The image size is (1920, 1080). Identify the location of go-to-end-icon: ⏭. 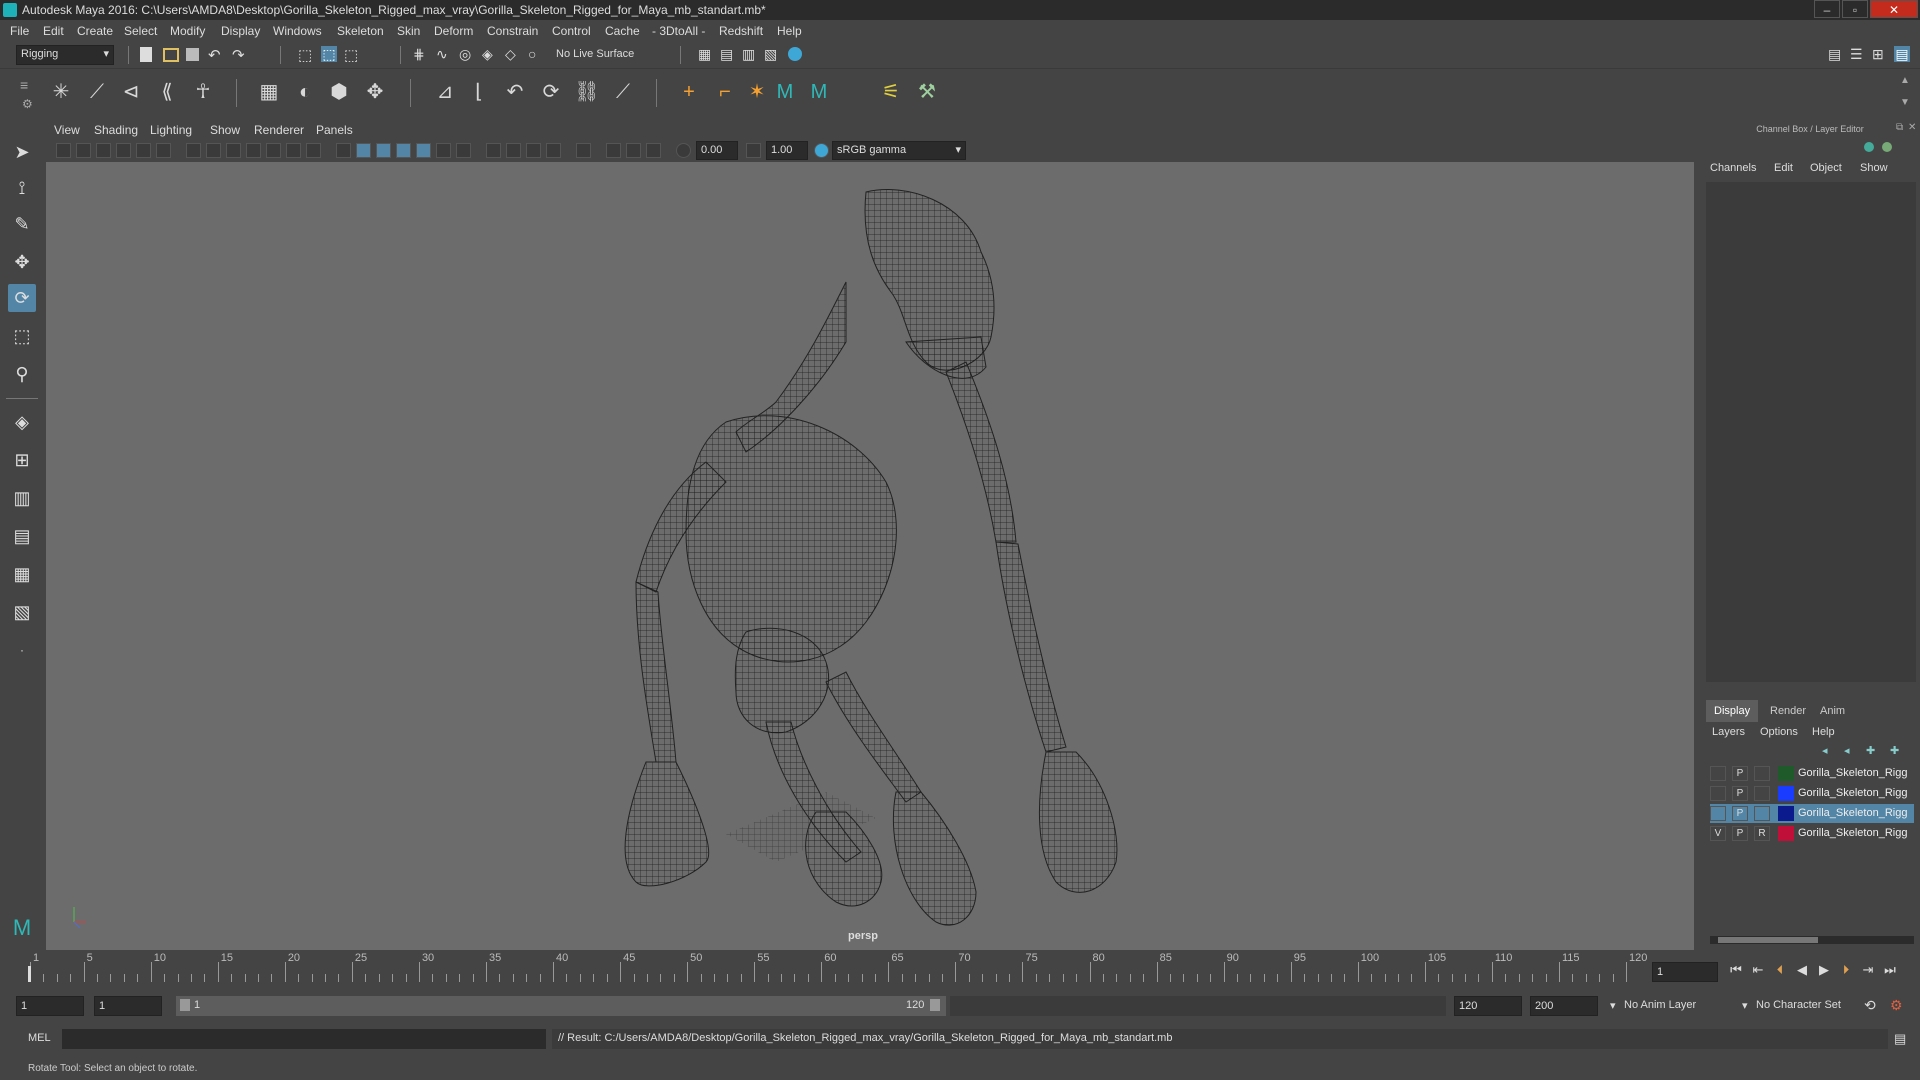
(1890, 970).